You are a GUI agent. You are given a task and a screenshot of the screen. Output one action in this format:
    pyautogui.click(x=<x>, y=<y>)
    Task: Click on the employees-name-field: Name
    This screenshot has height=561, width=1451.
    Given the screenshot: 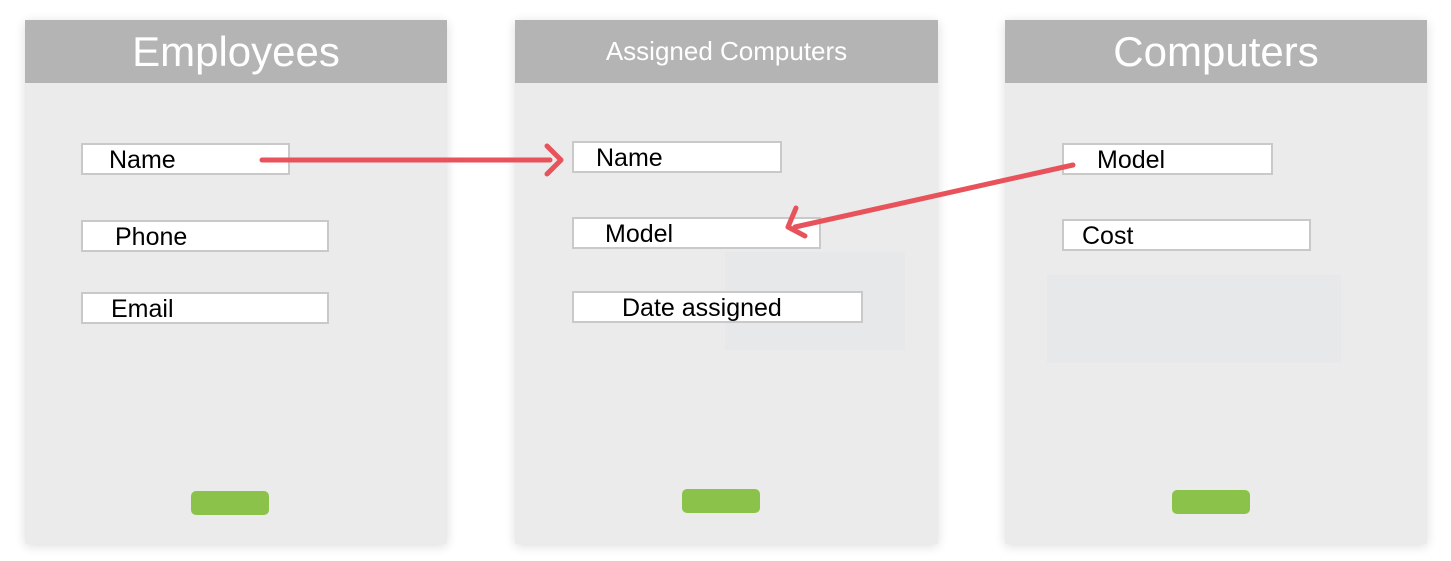 What is the action you would take?
    pyautogui.click(x=185, y=159)
    